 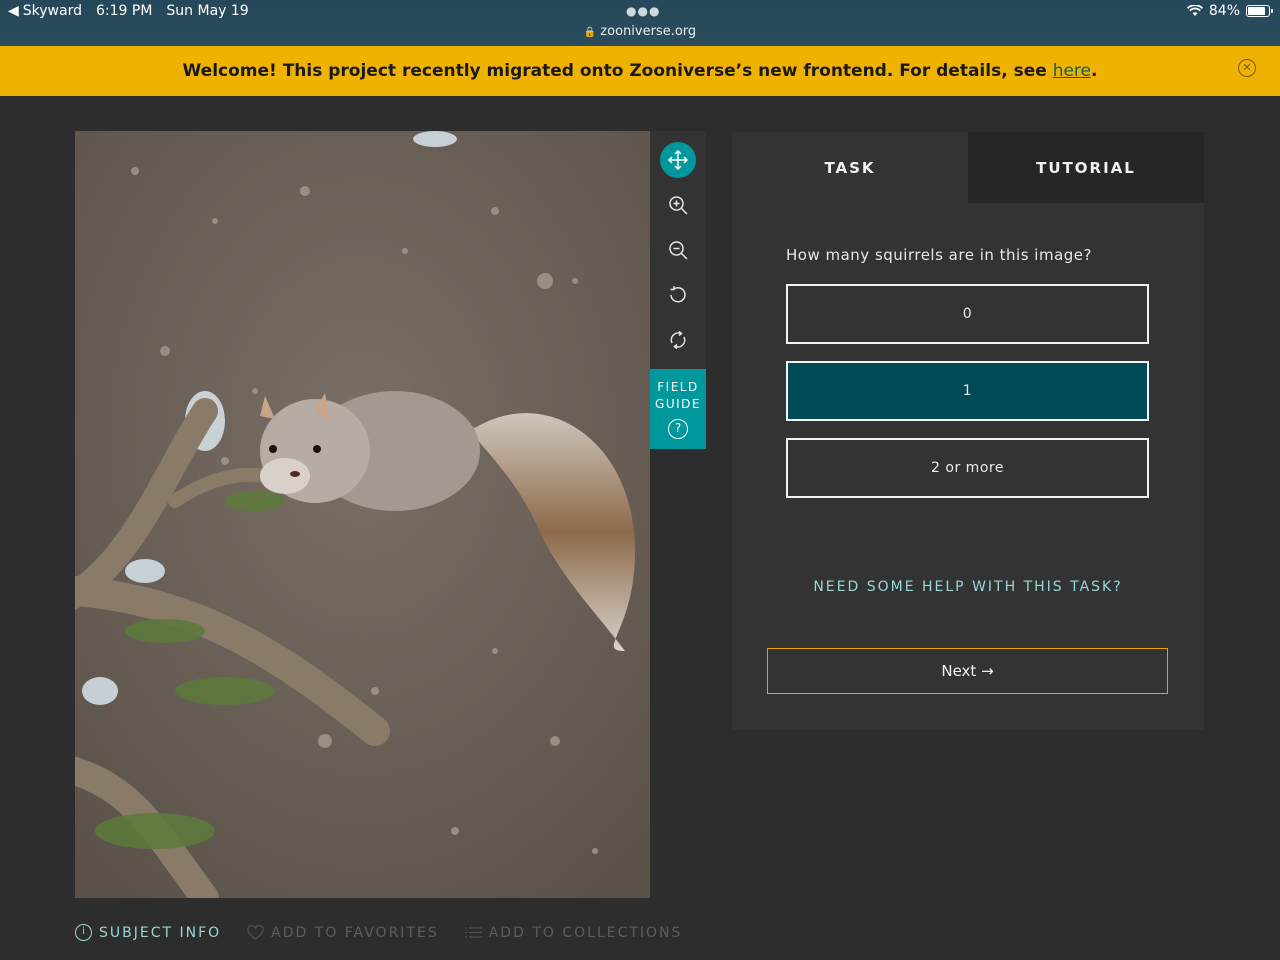 I want to click on multitask-dots-icon: ●●●, so click(x=643, y=11).